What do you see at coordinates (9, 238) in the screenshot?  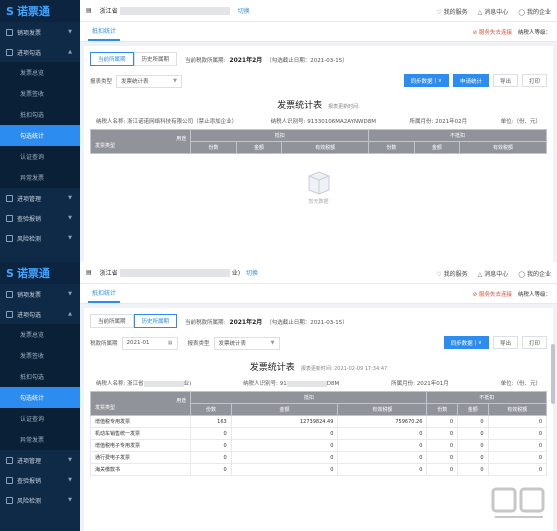 I see `shield-icon` at bounding box center [9, 238].